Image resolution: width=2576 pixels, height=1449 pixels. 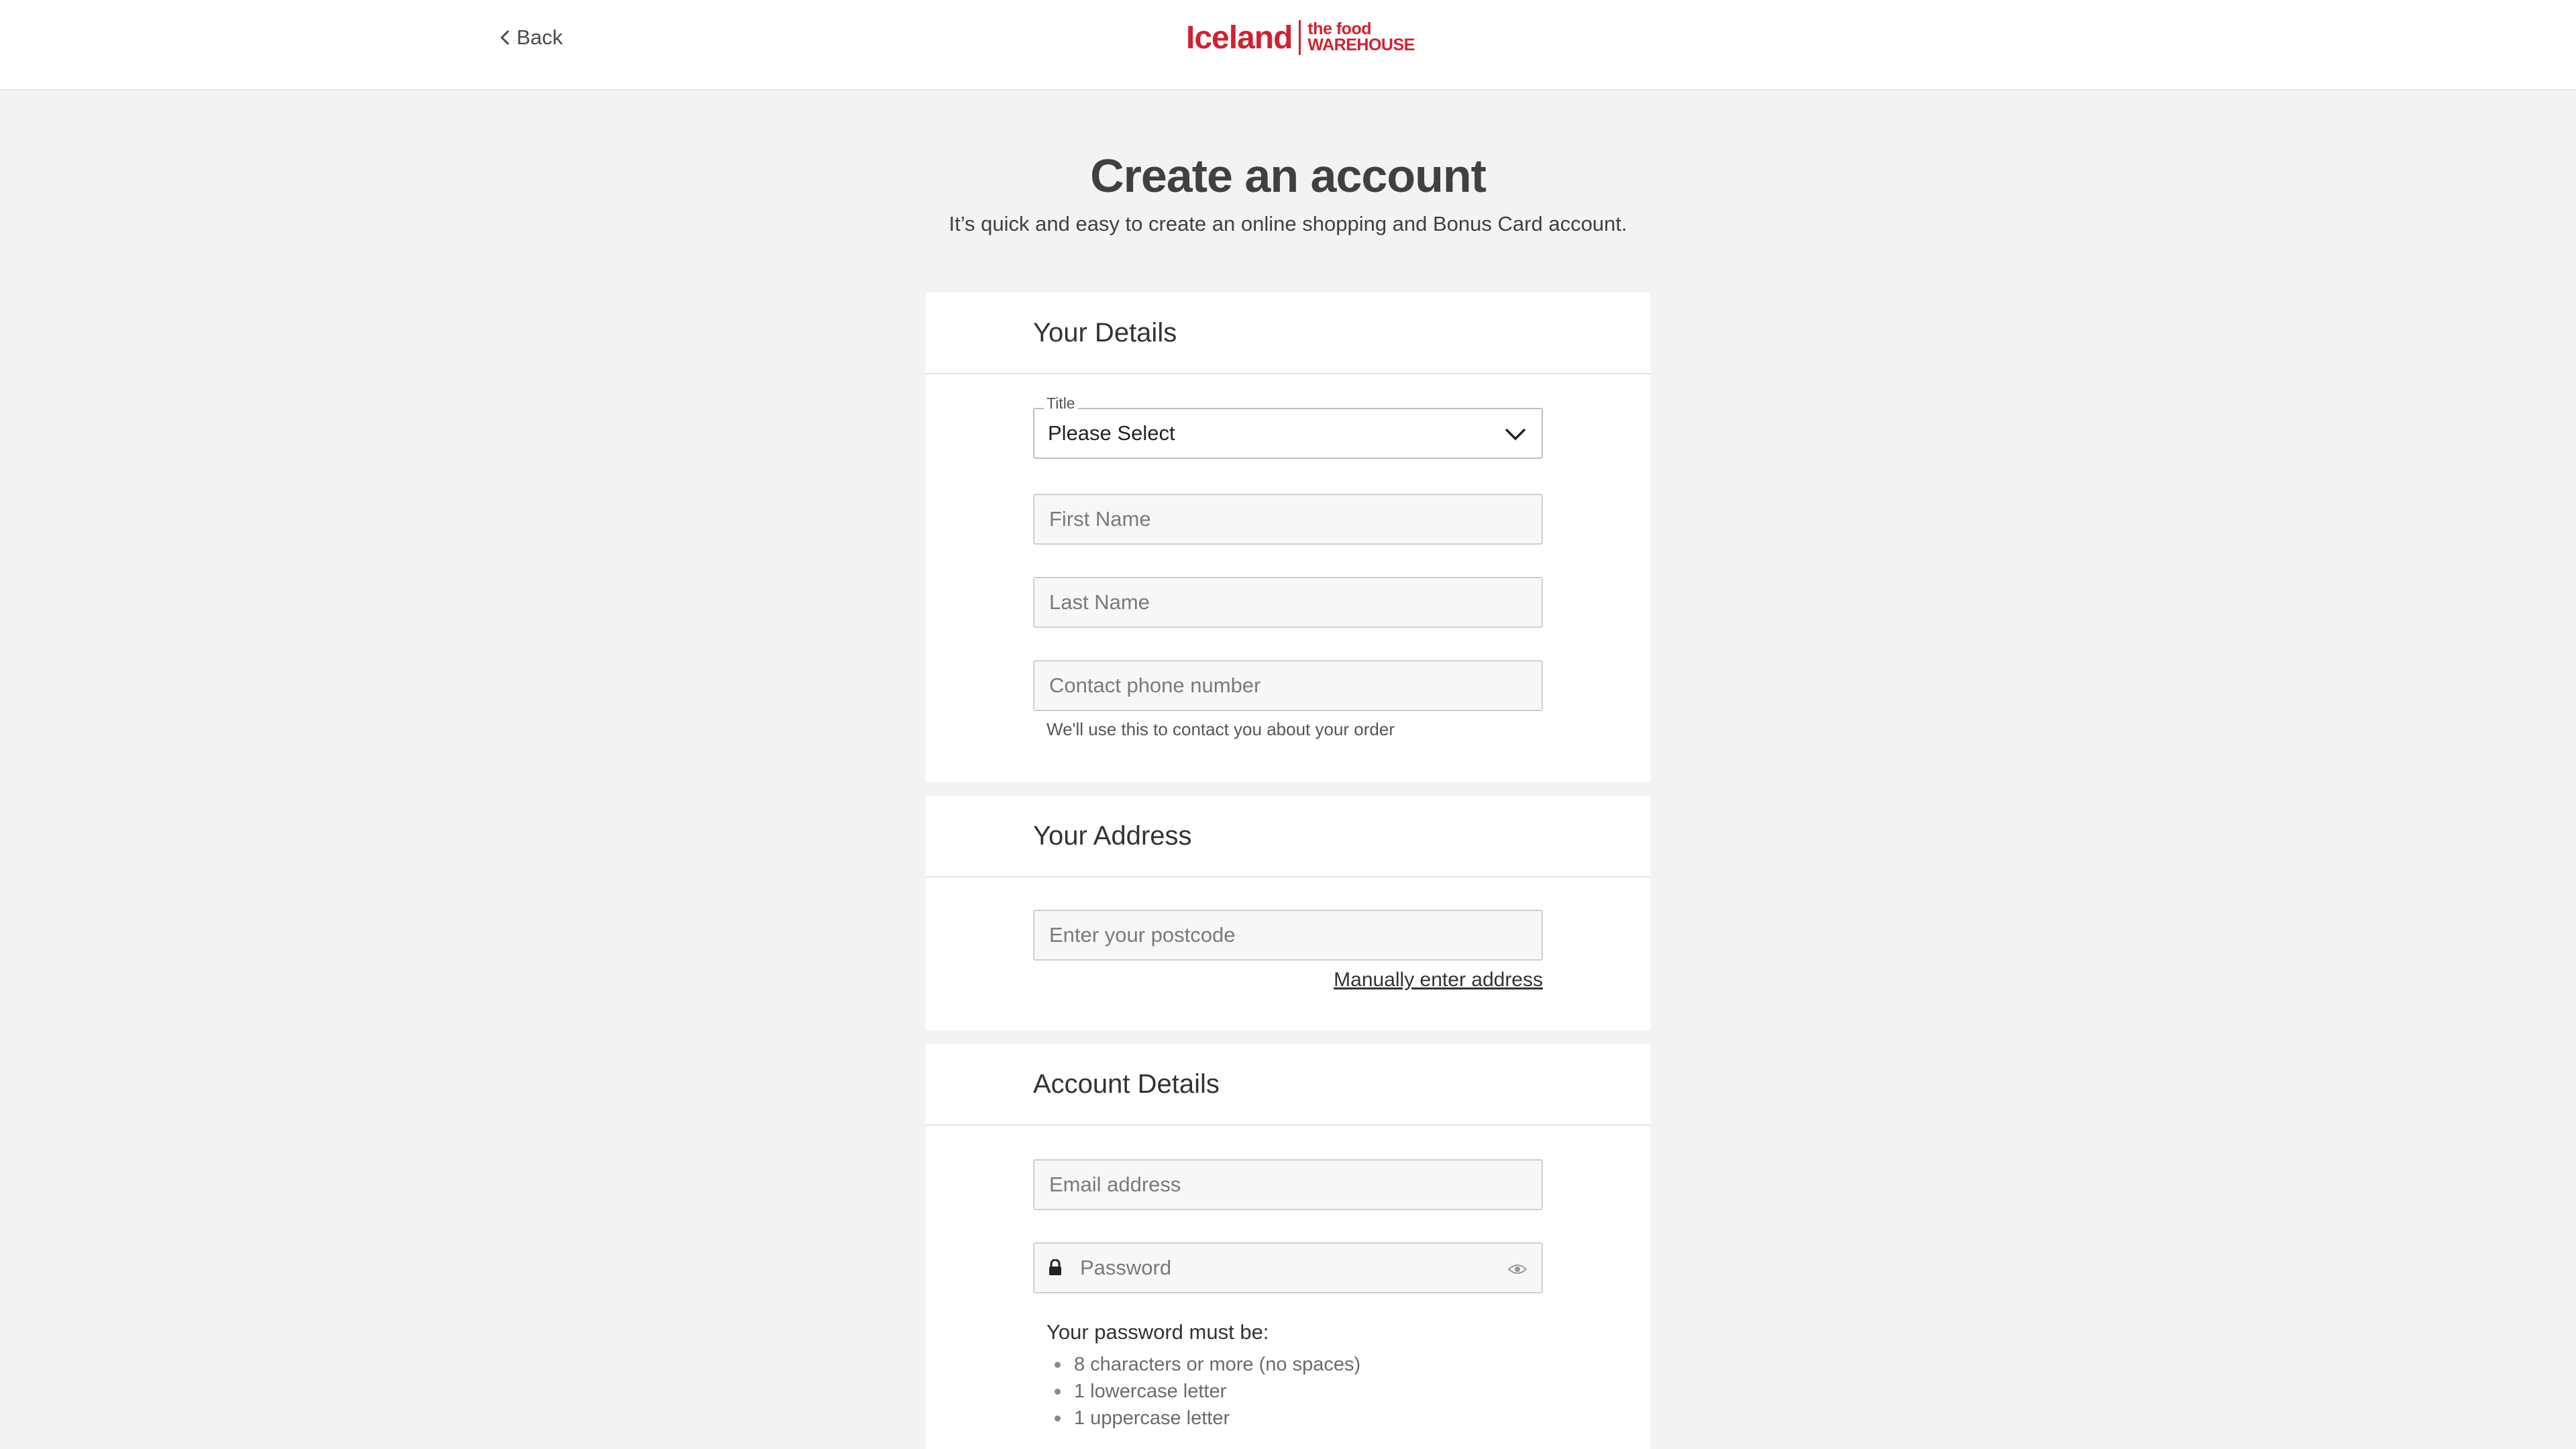 I want to click on lock-icon, so click(x=1055, y=1267).